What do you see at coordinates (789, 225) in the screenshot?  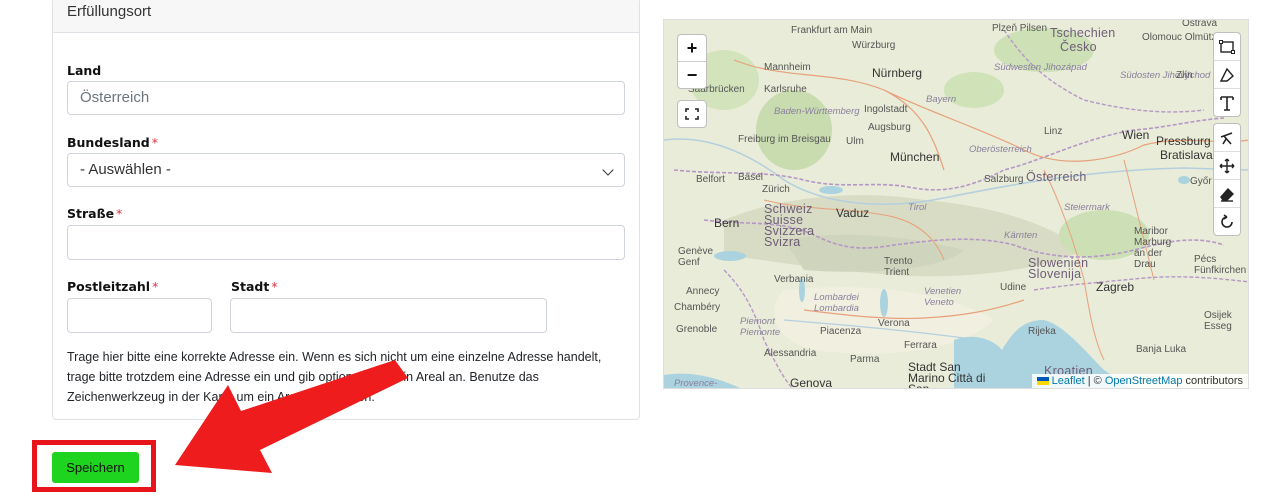 I see `map-label: Schweiz Suisse Svizzera Svizra` at bounding box center [789, 225].